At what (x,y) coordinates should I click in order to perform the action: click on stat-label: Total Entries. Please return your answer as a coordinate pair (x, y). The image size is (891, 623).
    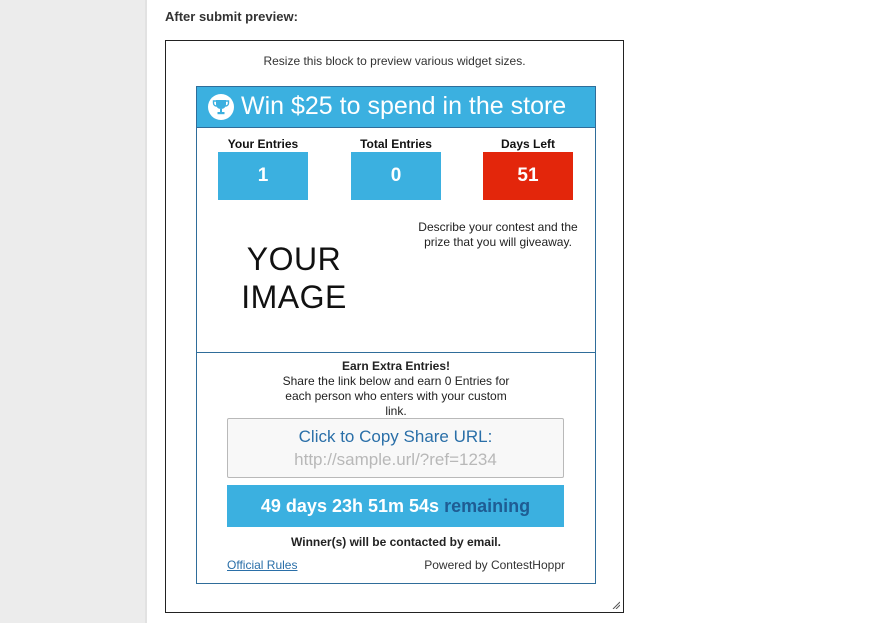
    Looking at the image, I should click on (396, 144).